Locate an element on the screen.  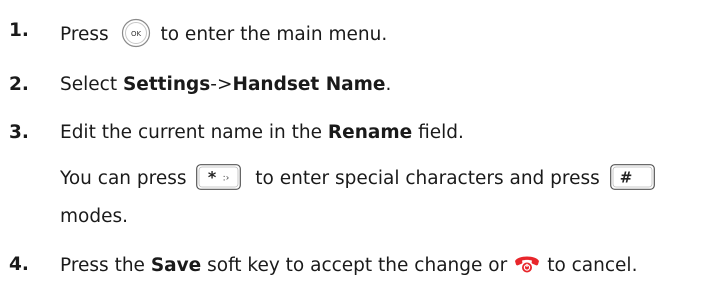
ok-key-icon: OK is located at coordinates (136, 33).